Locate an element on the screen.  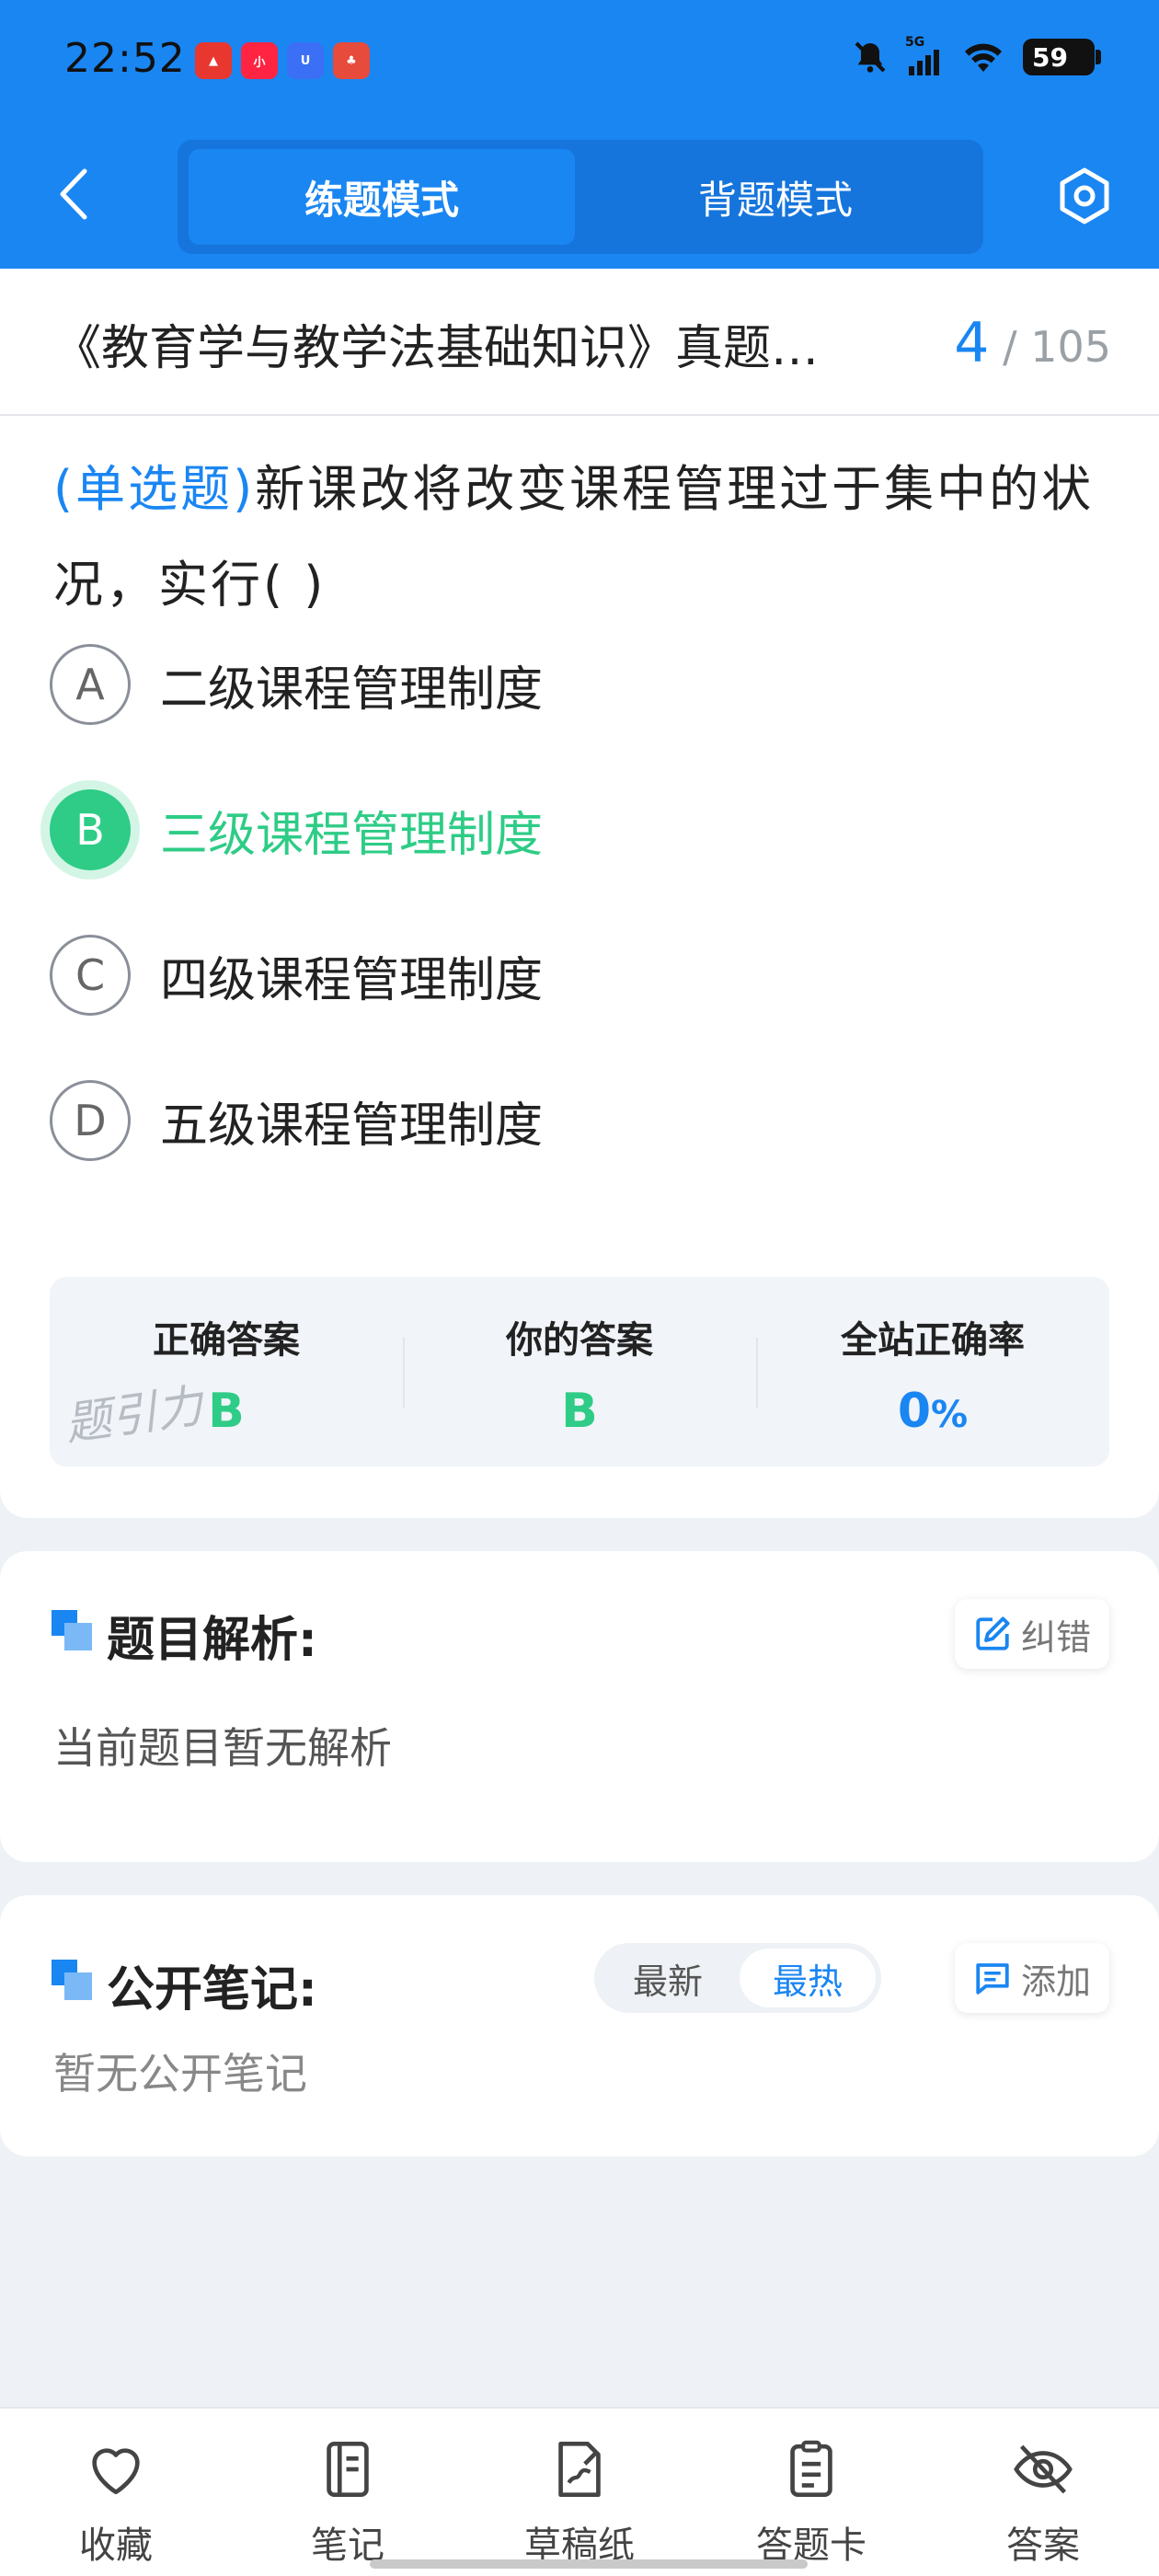
draft-paper-icon is located at coordinates (579, 2469).